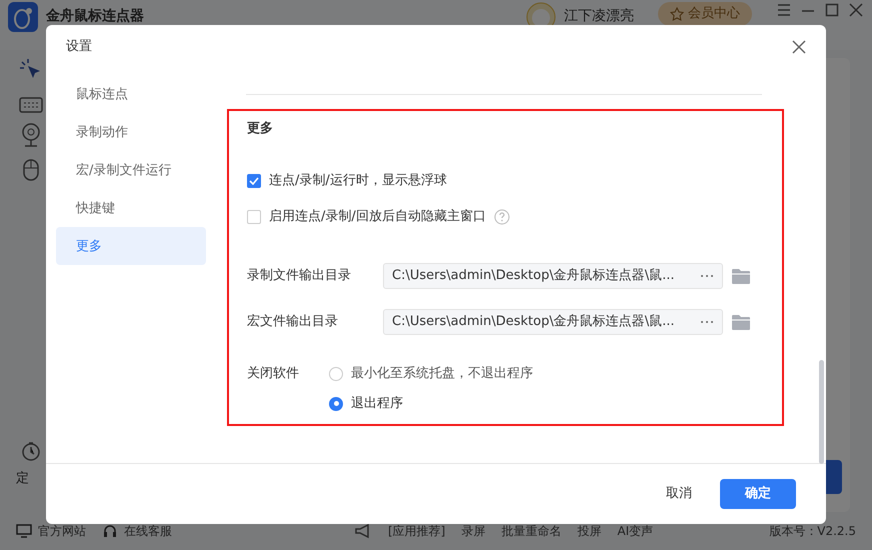 The image size is (872, 550). What do you see at coordinates (635, 531) in the screenshot?
I see `promo-link: AI变声` at bounding box center [635, 531].